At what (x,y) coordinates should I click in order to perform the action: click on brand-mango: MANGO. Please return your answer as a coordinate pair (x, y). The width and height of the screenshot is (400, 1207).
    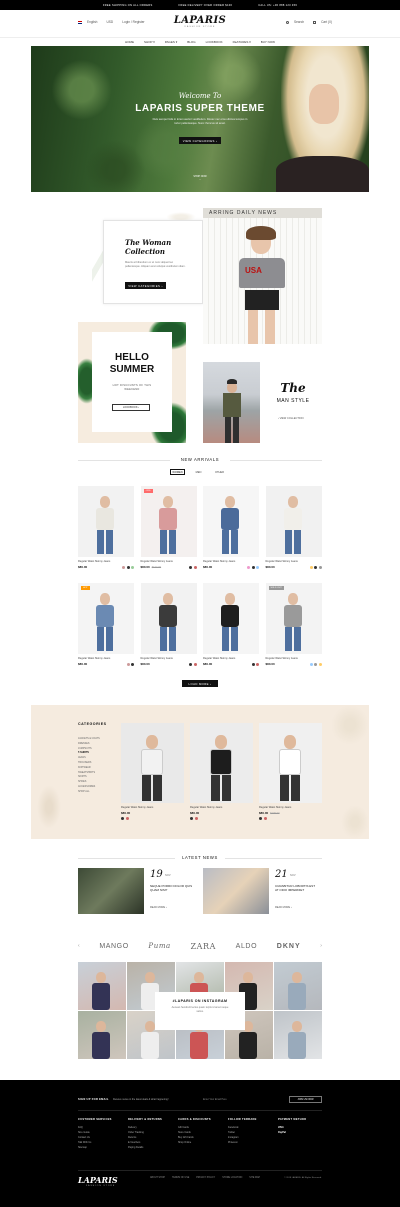
    Looking at the image, I should click on (113, 946).